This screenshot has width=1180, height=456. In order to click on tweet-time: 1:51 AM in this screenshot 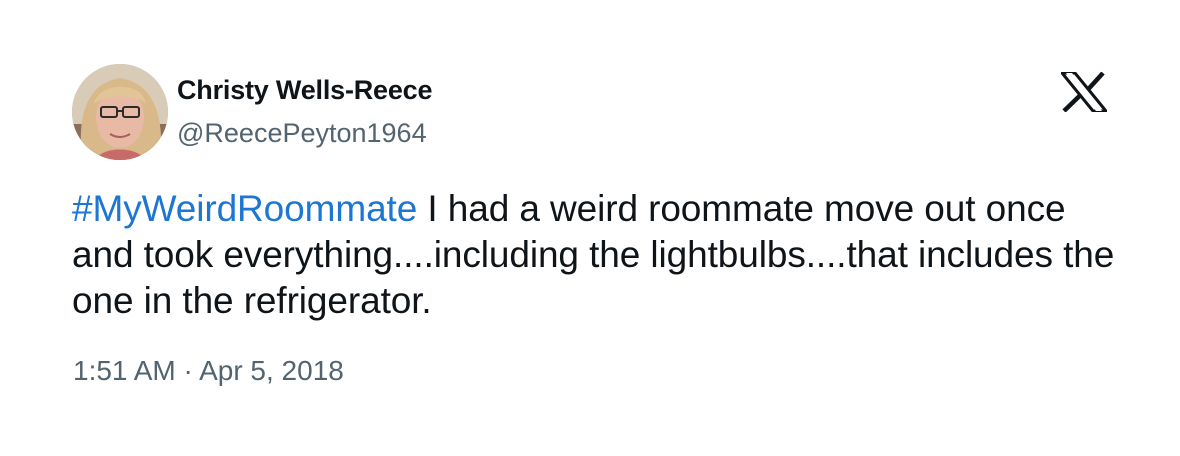, I will do `click(124, 370)`.